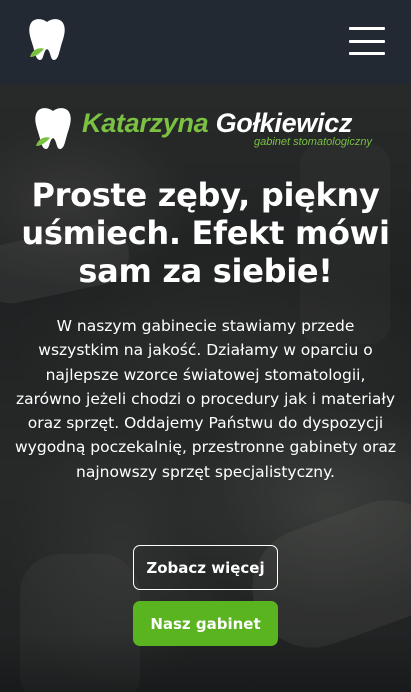 This screenshot has height=692, width=411. I want to click on tooth-logo-icon, so click(47, 40).